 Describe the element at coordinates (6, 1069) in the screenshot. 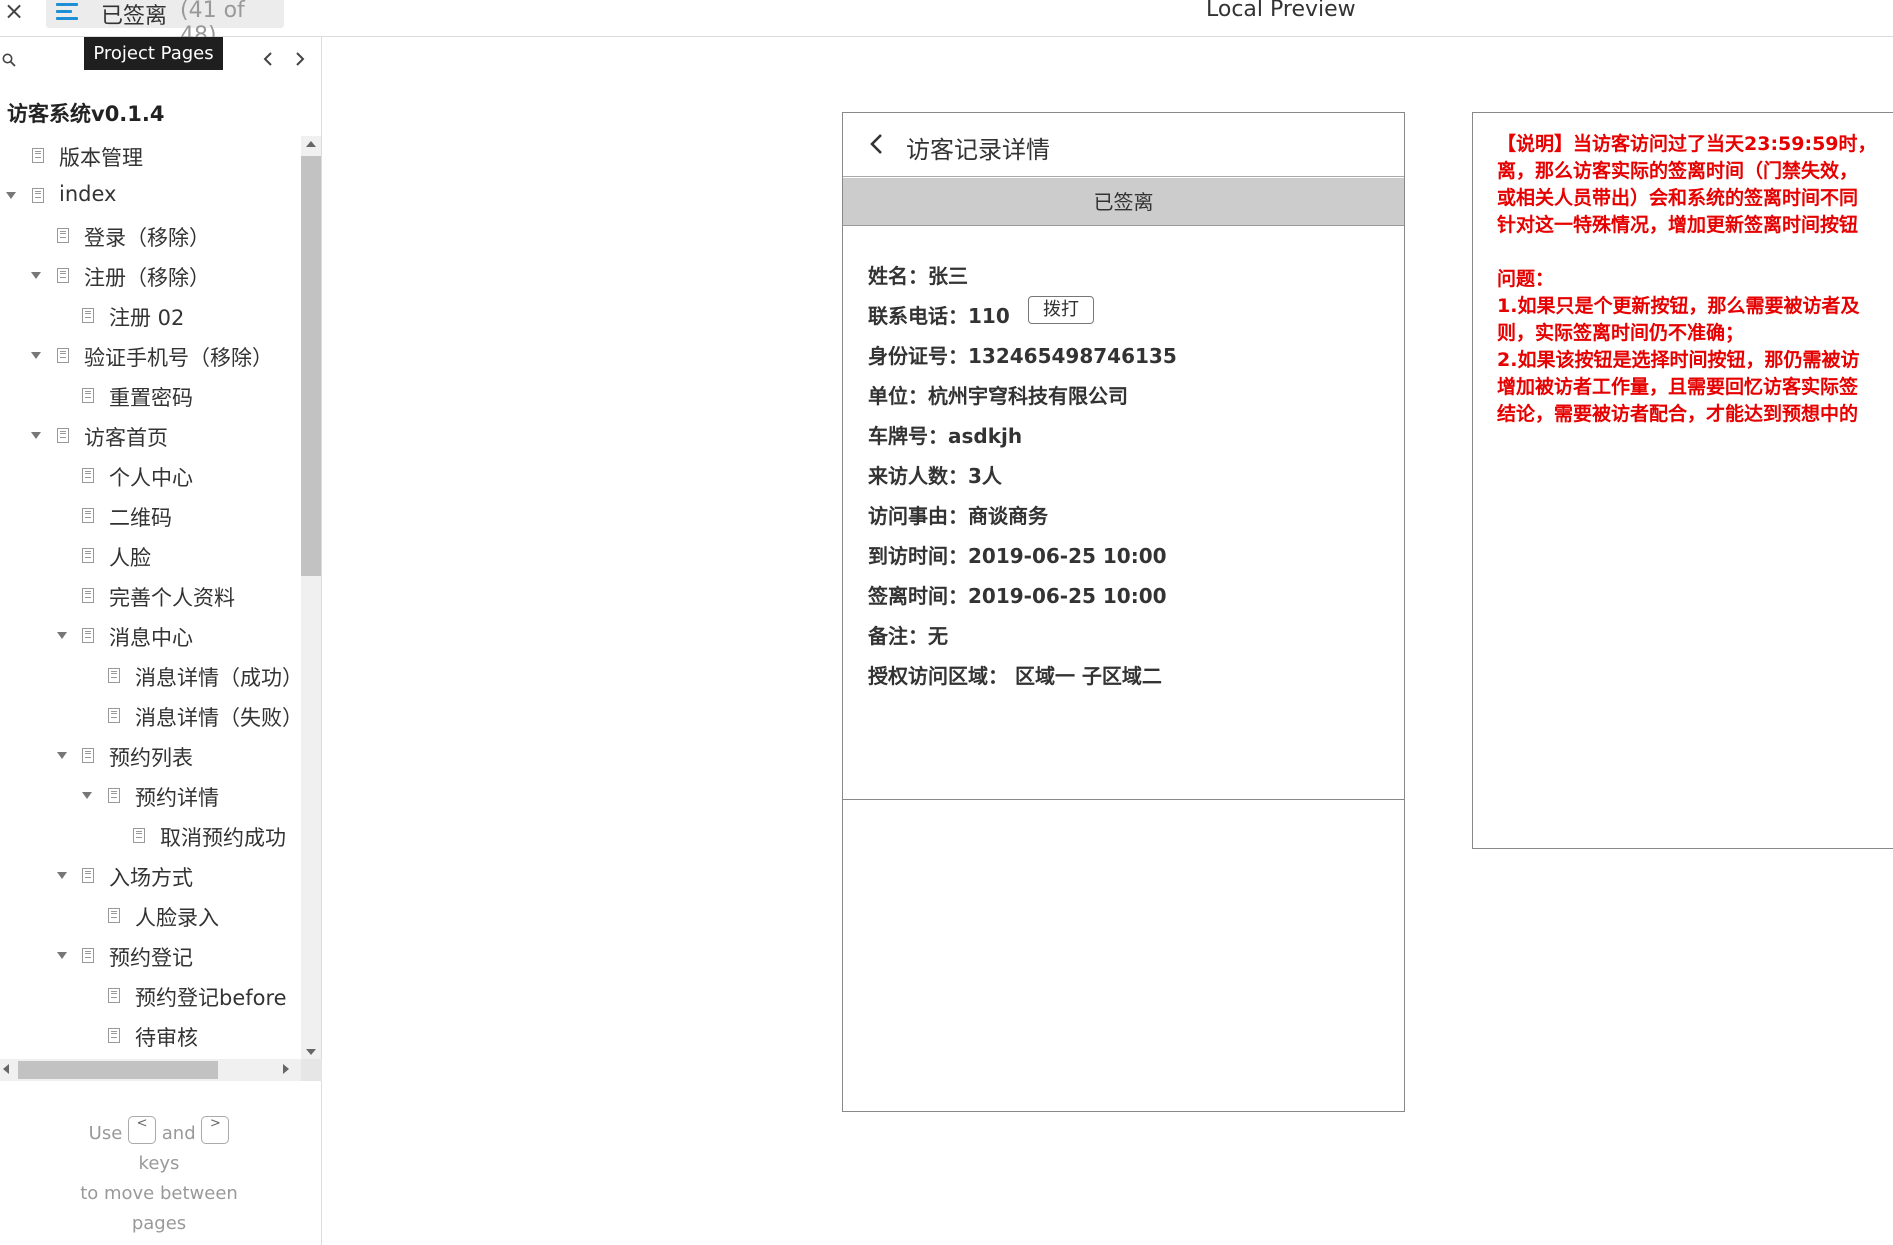

I see `scroll-left-icon` at that location.